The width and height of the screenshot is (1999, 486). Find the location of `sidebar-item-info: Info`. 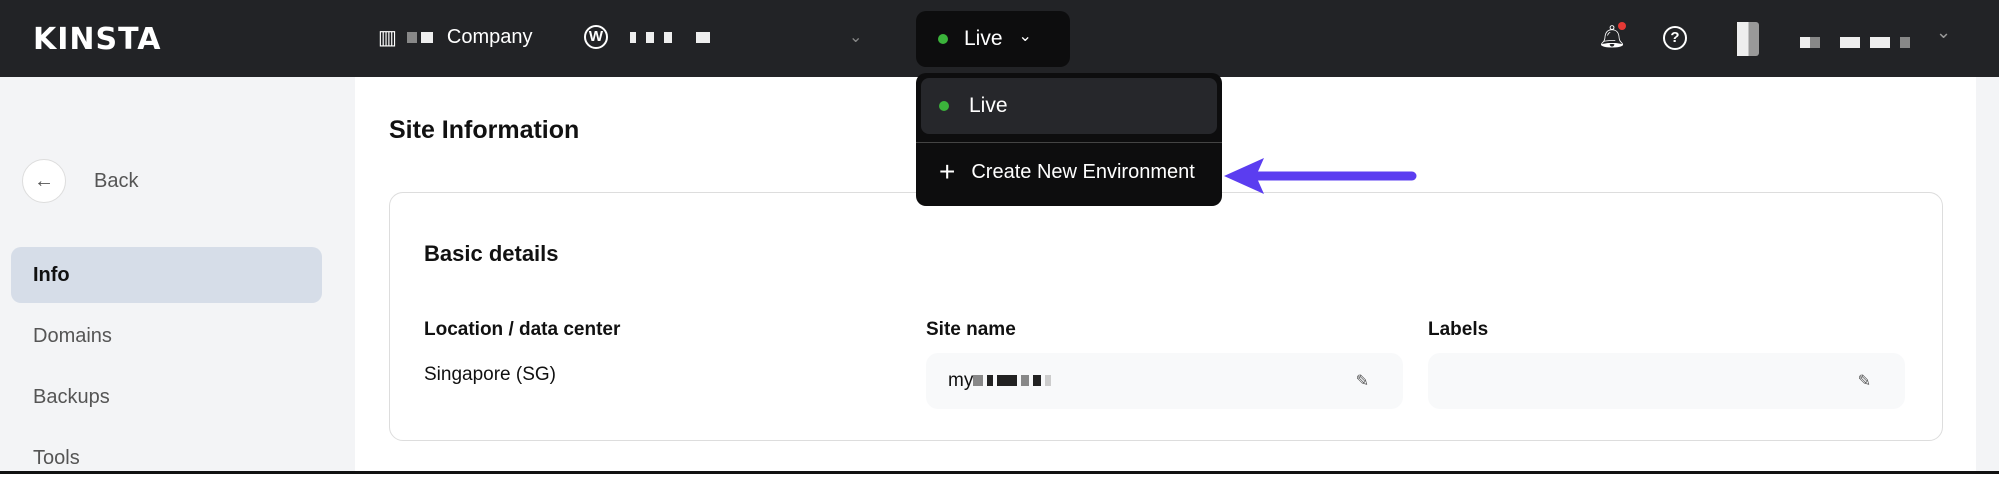

sidebar-item-info: Info is located at coordinates (166, 275).